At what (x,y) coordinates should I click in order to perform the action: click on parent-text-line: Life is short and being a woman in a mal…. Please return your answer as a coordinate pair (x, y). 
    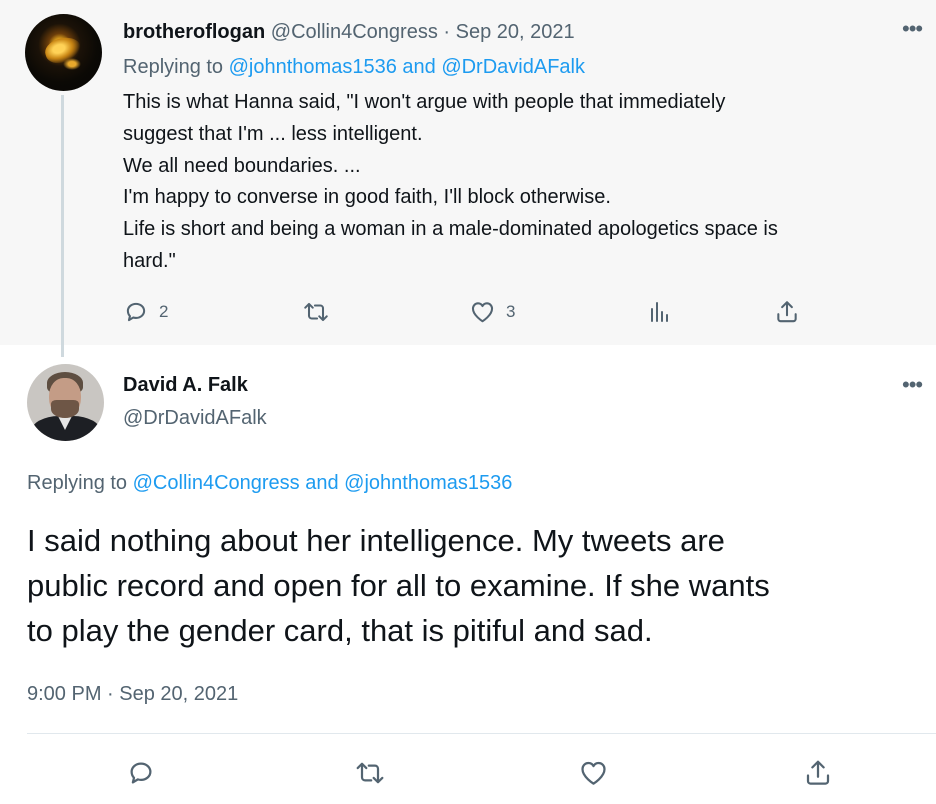
    Looking at the image, I should click on (450, 229).